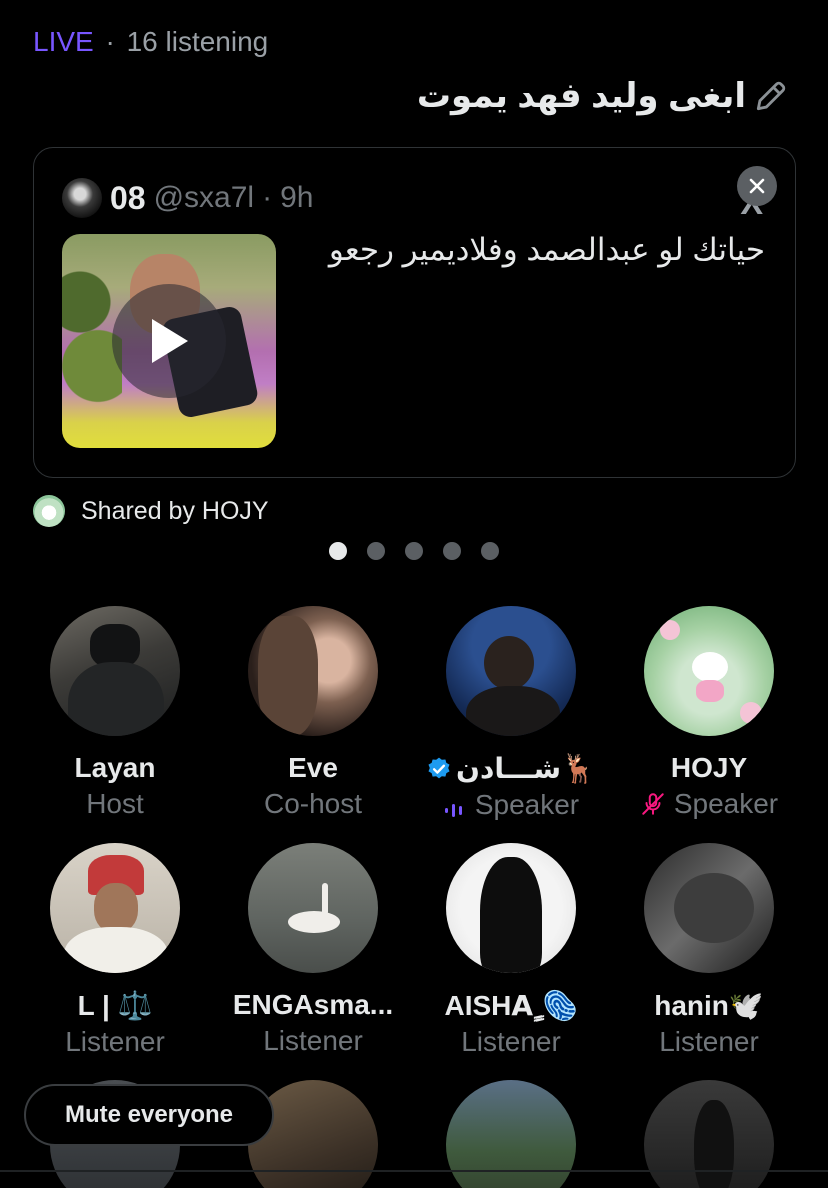  Describe the element at coordinates (313, 767) in the screenshot. I see `participant-name: Eve` at that location.